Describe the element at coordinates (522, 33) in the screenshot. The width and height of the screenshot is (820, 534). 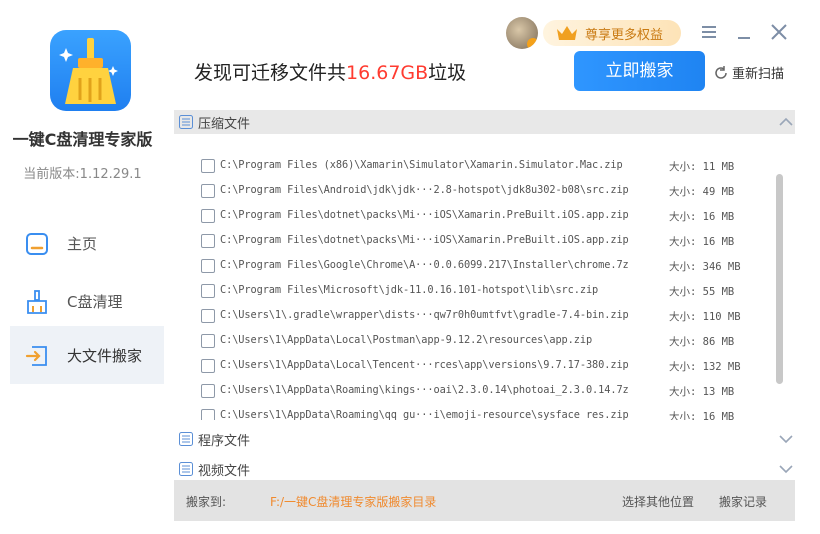
I see `avatar` at that location.